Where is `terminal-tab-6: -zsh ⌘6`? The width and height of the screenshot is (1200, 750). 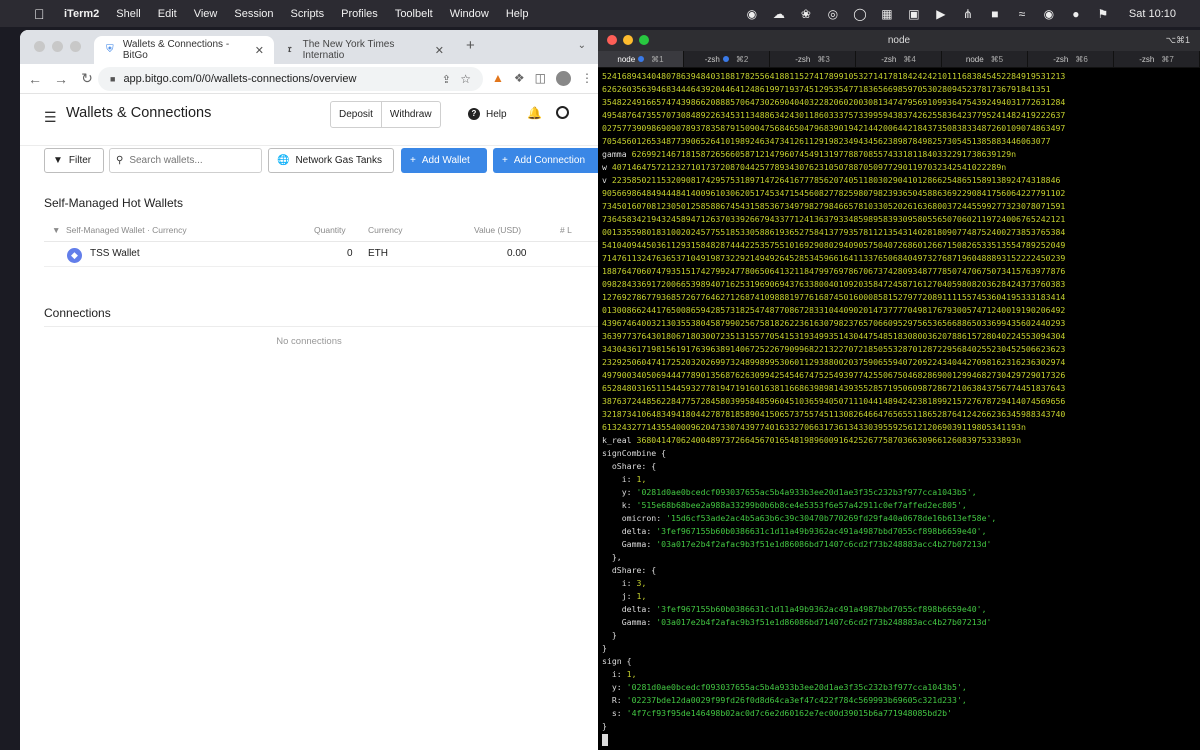
terminal-tab-6: -zsh ⌘6 is located at coordinates (1071, 59).